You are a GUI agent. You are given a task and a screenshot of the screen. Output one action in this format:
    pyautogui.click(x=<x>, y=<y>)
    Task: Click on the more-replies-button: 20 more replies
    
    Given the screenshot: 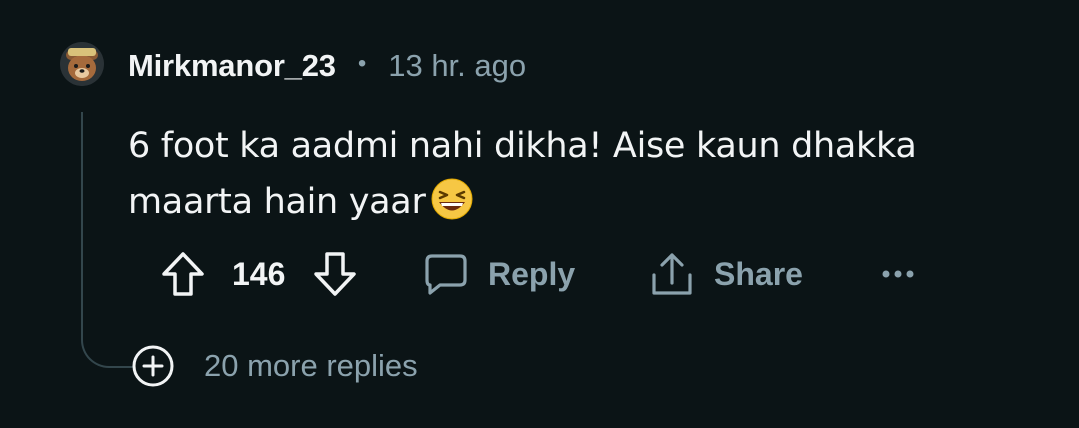 What is the action you would take?
    pyautogui.click(x=275, y=366)
    